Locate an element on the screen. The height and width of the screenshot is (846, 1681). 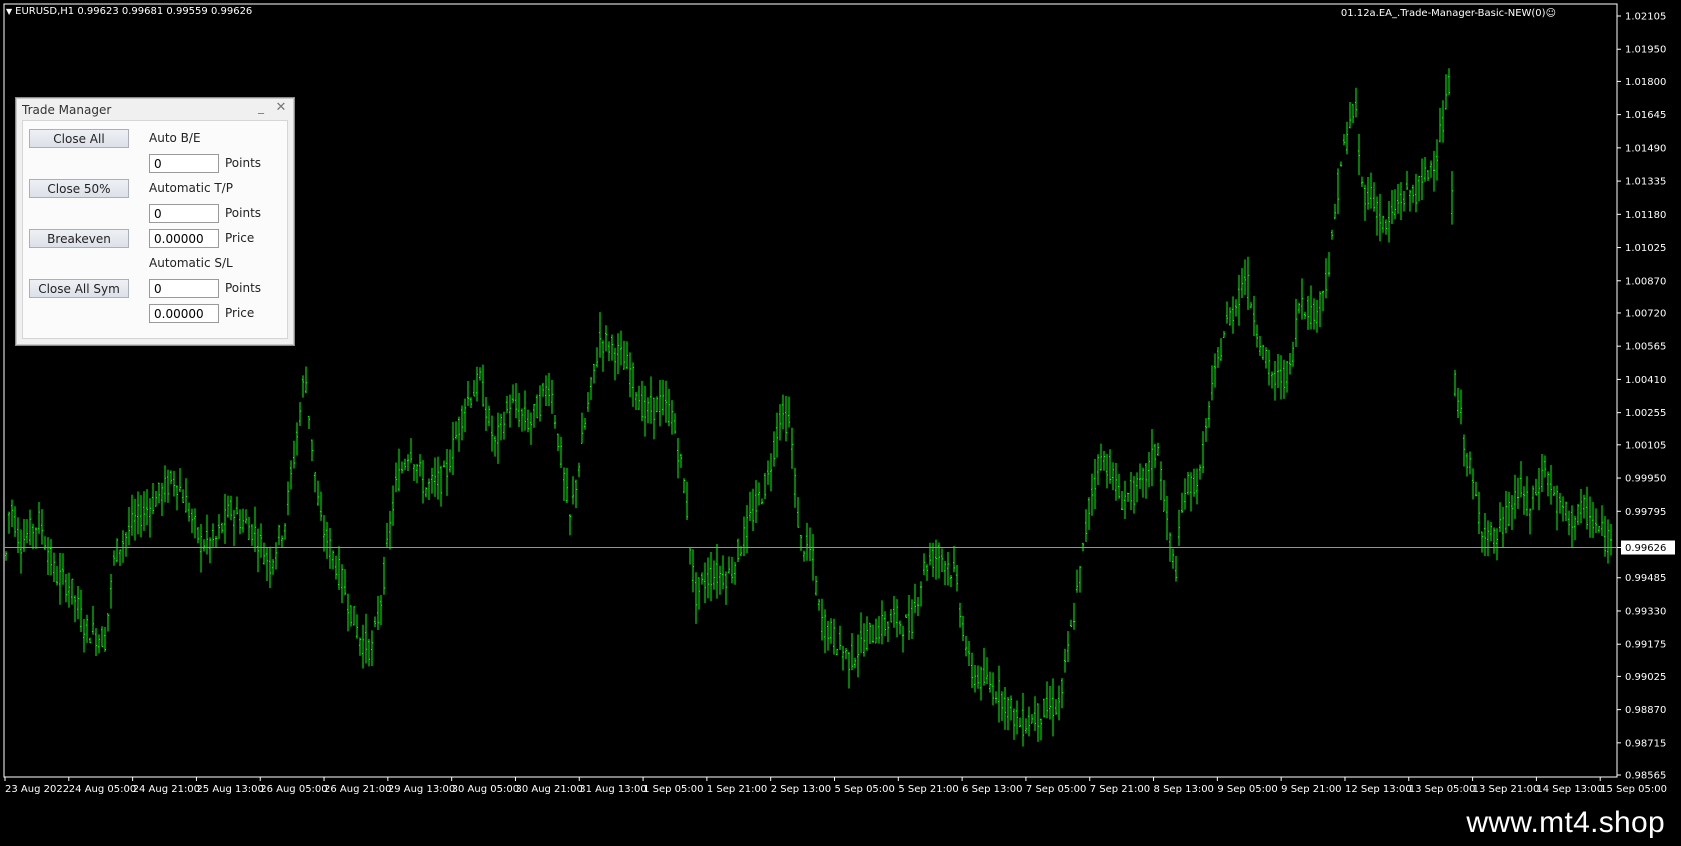
be-price-input is located at coordinates (184, 238).